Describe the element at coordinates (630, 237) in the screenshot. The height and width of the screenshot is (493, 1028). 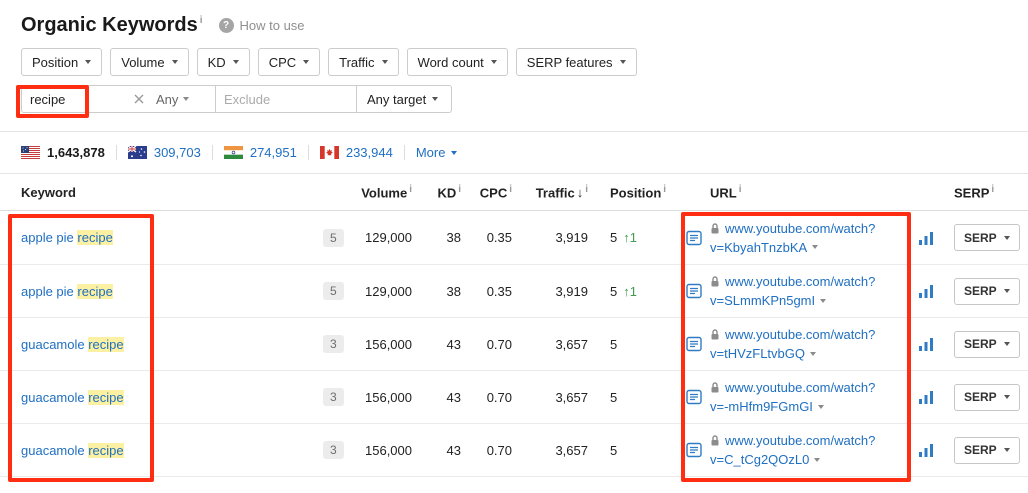
I see `position-change: ↑1` at that location.